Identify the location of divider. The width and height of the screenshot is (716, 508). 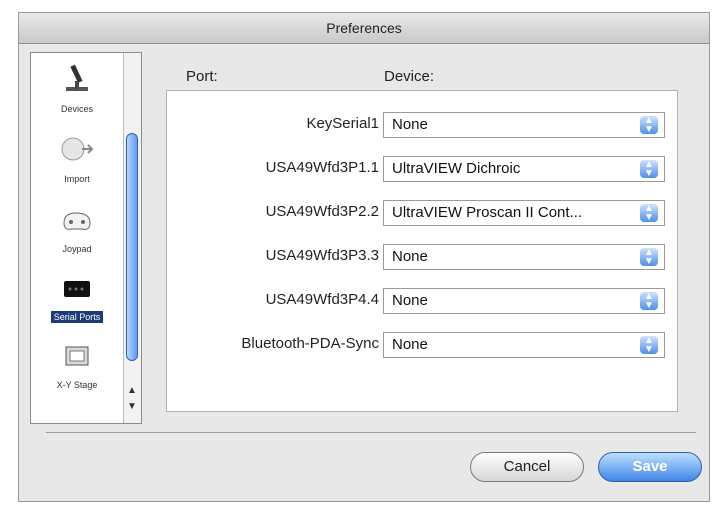
(371, 432).